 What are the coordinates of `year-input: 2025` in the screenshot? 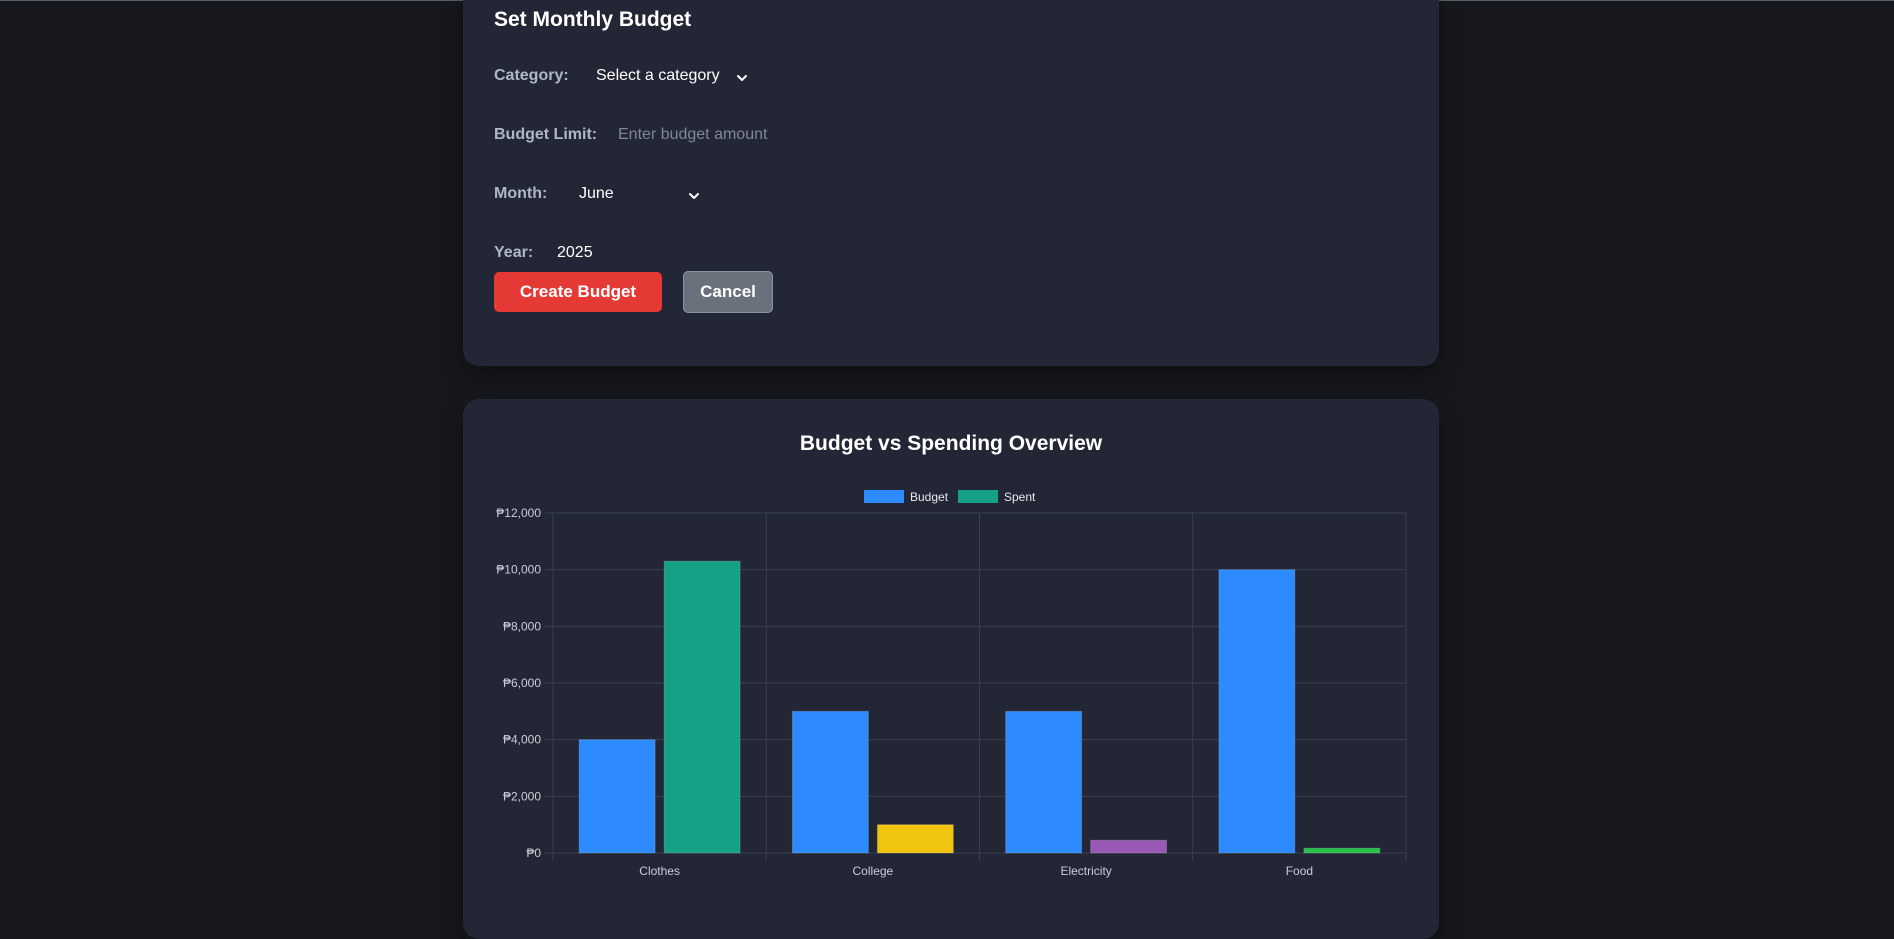 It's located at (617, 254).